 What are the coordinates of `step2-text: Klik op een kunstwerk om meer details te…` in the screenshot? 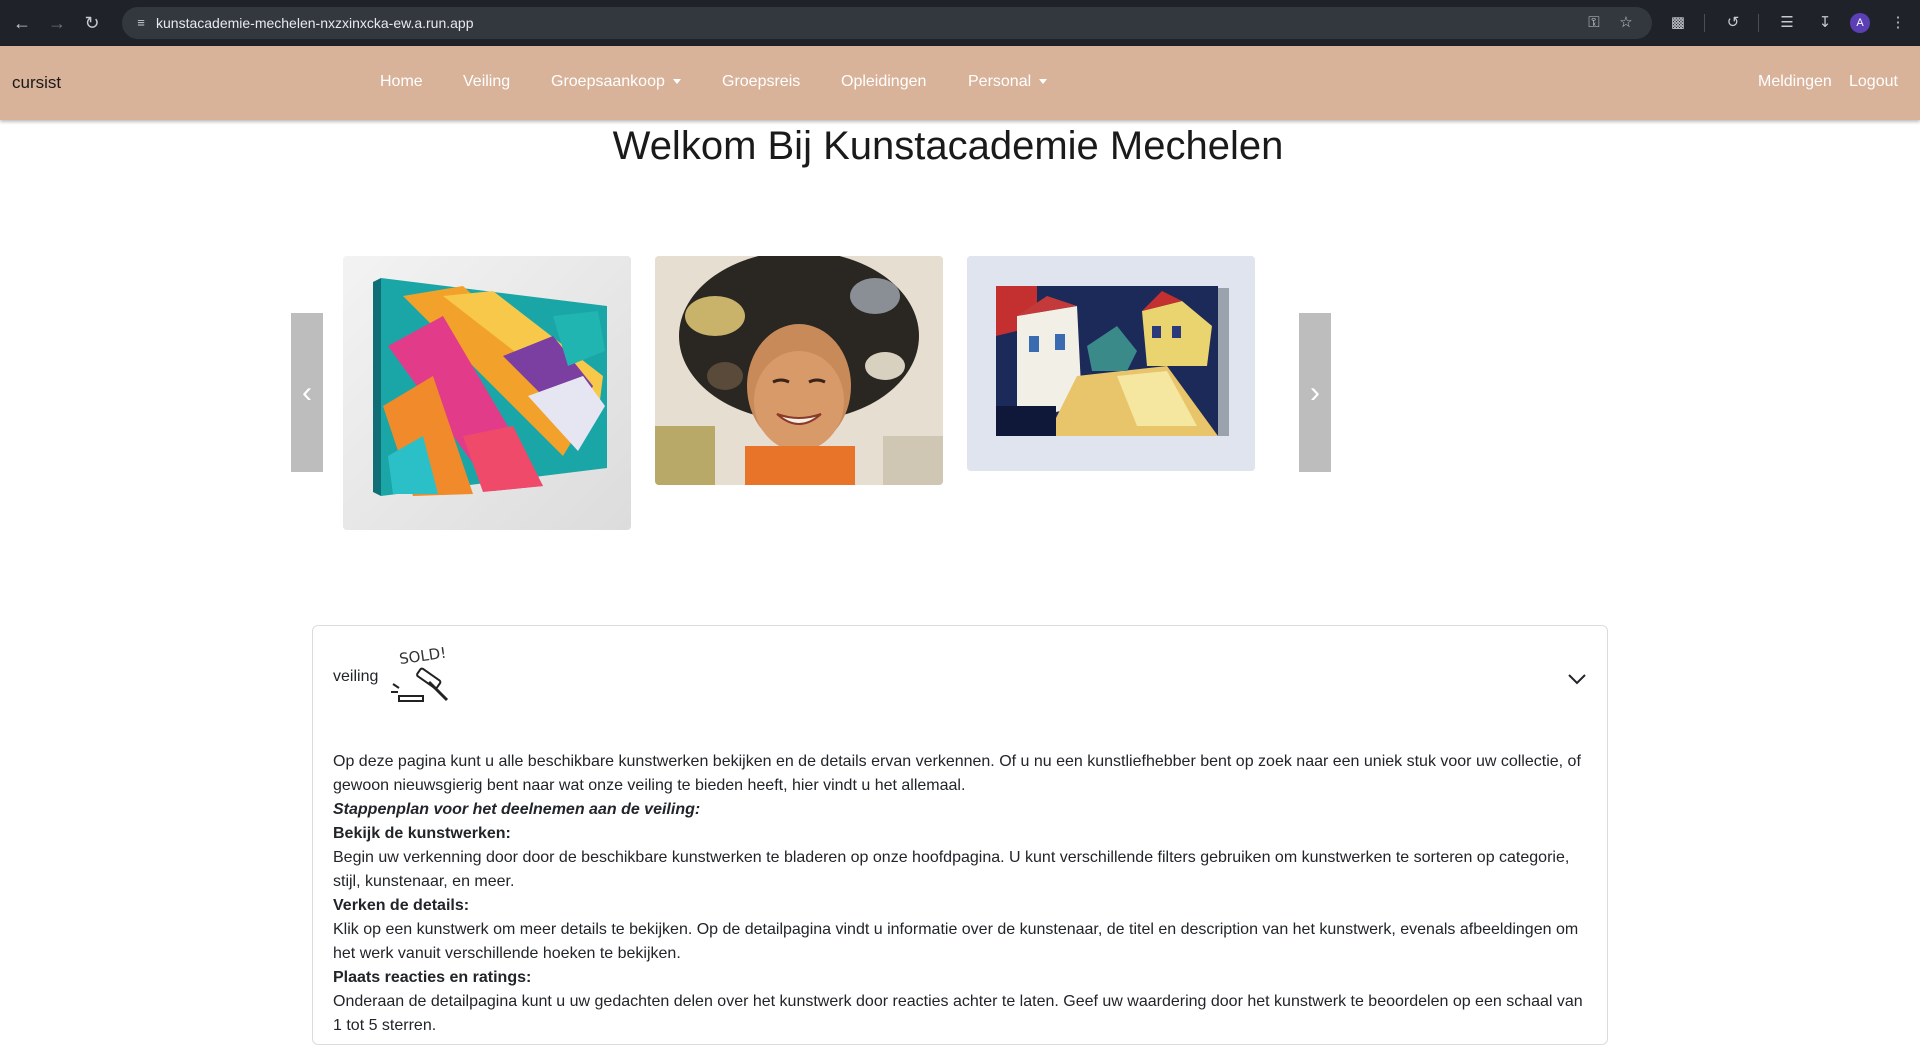 It's located at (956, 941).